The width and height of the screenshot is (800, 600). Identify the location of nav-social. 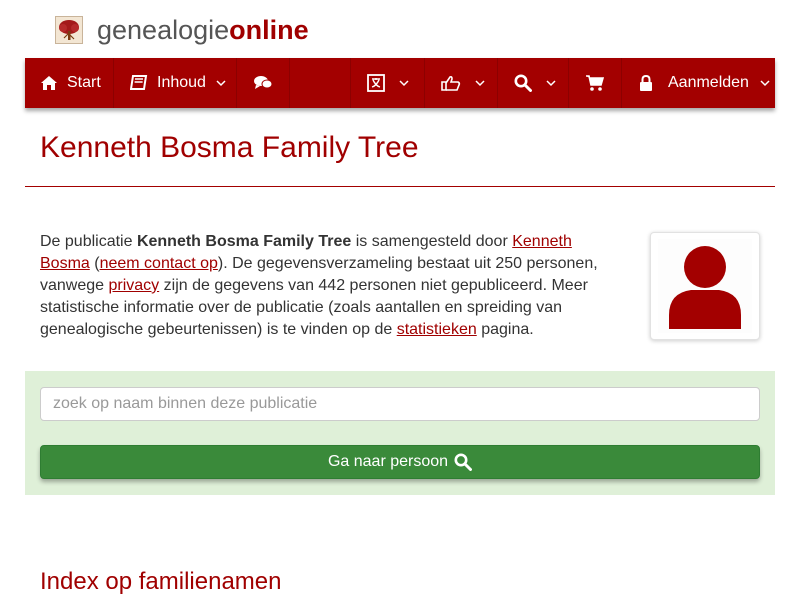
(461, 83).